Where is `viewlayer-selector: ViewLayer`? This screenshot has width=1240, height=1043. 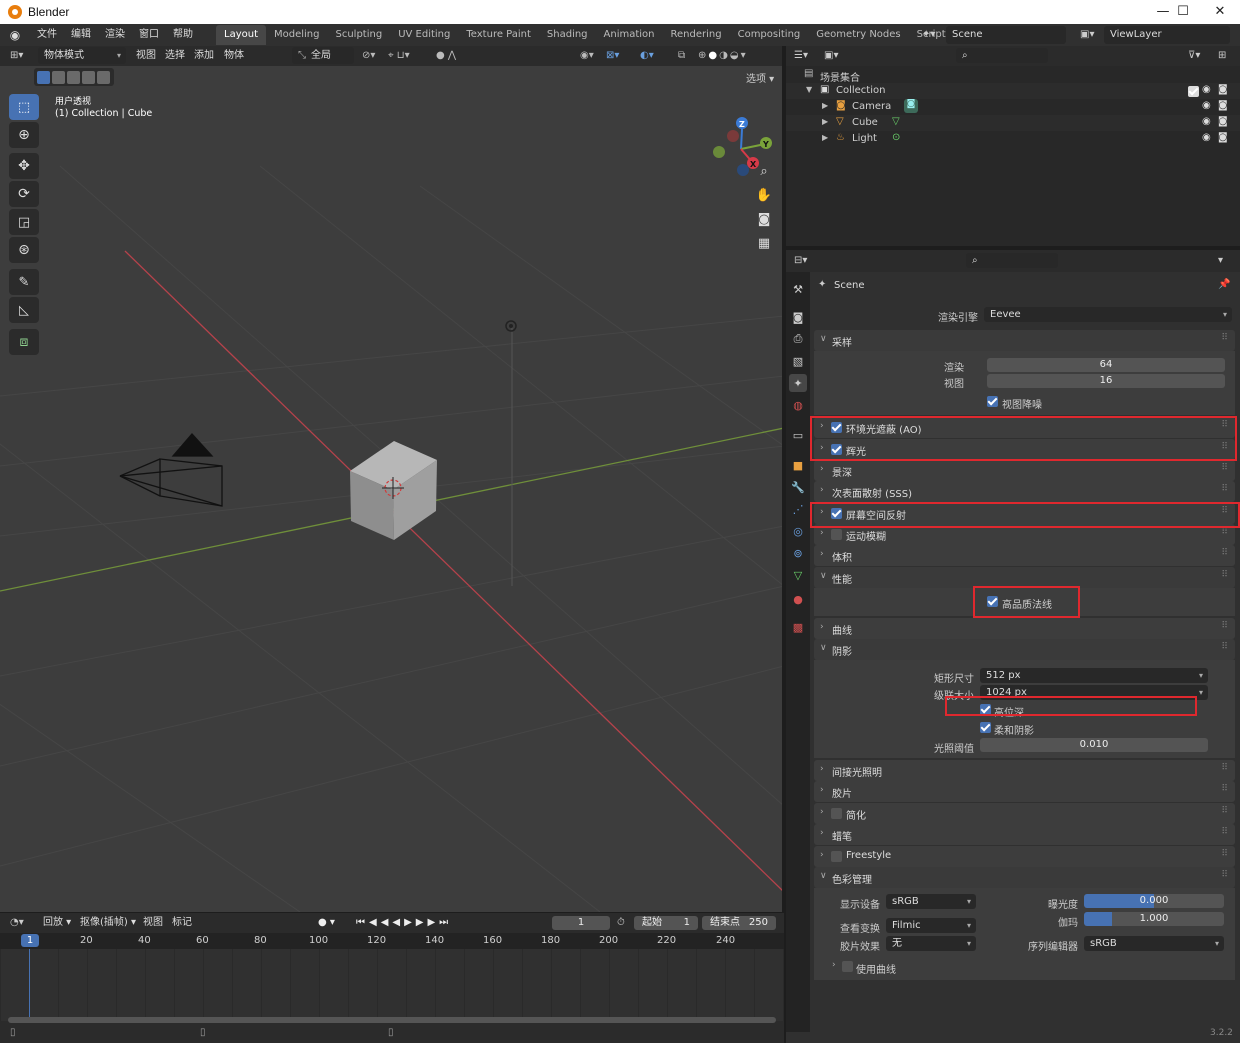 viewlayer-selector: ViewLayer is located at coordinates (1167, 35).